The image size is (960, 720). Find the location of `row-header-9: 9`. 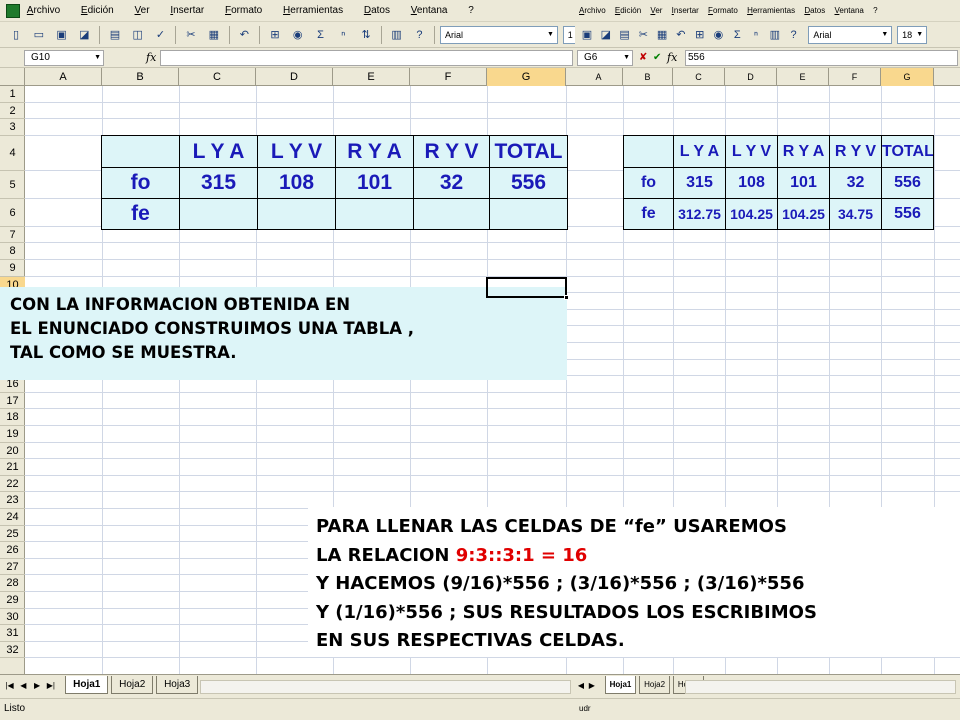

row-header-9: 9 is located at coordinates (12, 268).